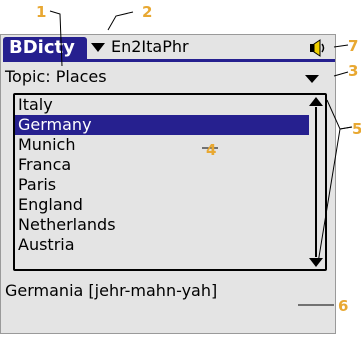 This screenshot has height=349, width=361. Describe the element at coordinates (211, 150) in the screenshot. I see `callout-4: 4` at that location.